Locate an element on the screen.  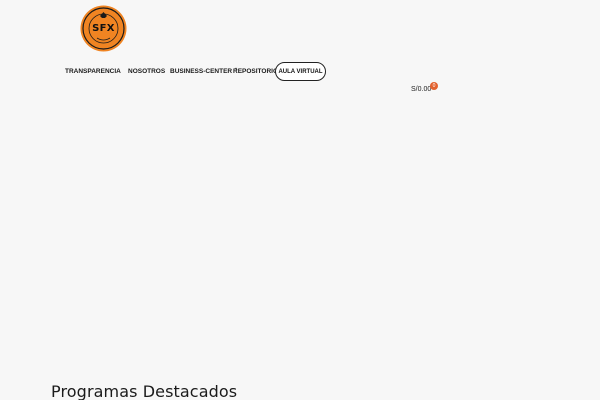
nav-item-label: NOSOTROS is located at coordinates (147, 71).